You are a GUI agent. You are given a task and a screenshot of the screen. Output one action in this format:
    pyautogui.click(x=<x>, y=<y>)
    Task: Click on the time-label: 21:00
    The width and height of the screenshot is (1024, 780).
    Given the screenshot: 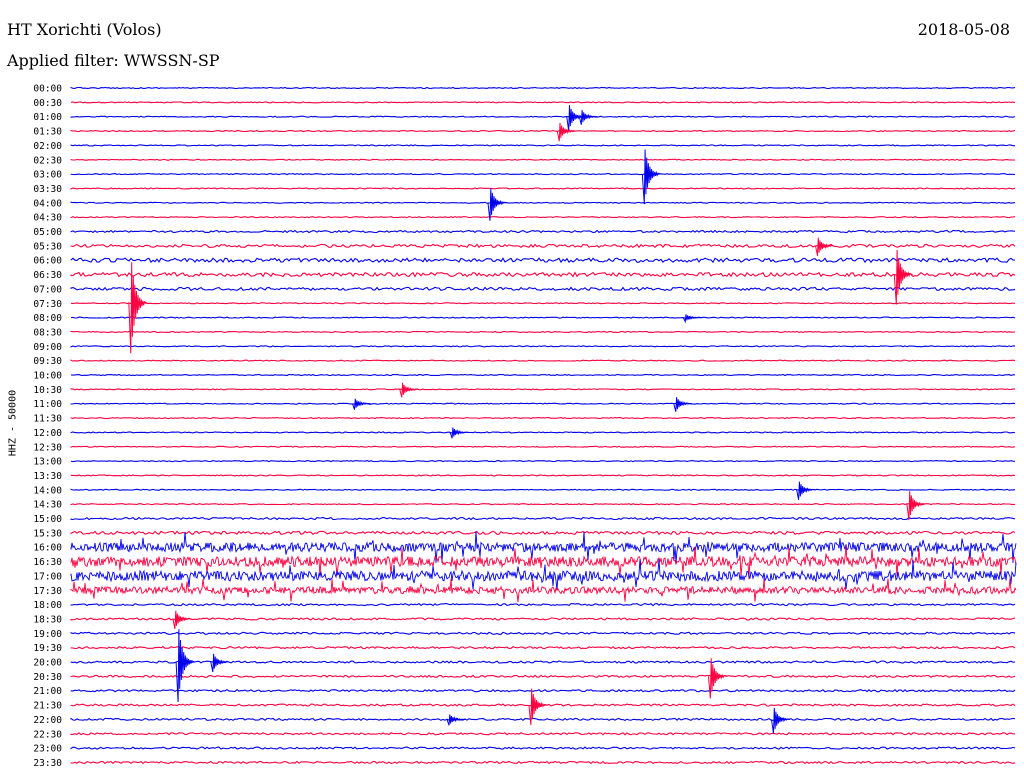 What is the action you would take?
    pyautogui.click(x=47, y=691)
    